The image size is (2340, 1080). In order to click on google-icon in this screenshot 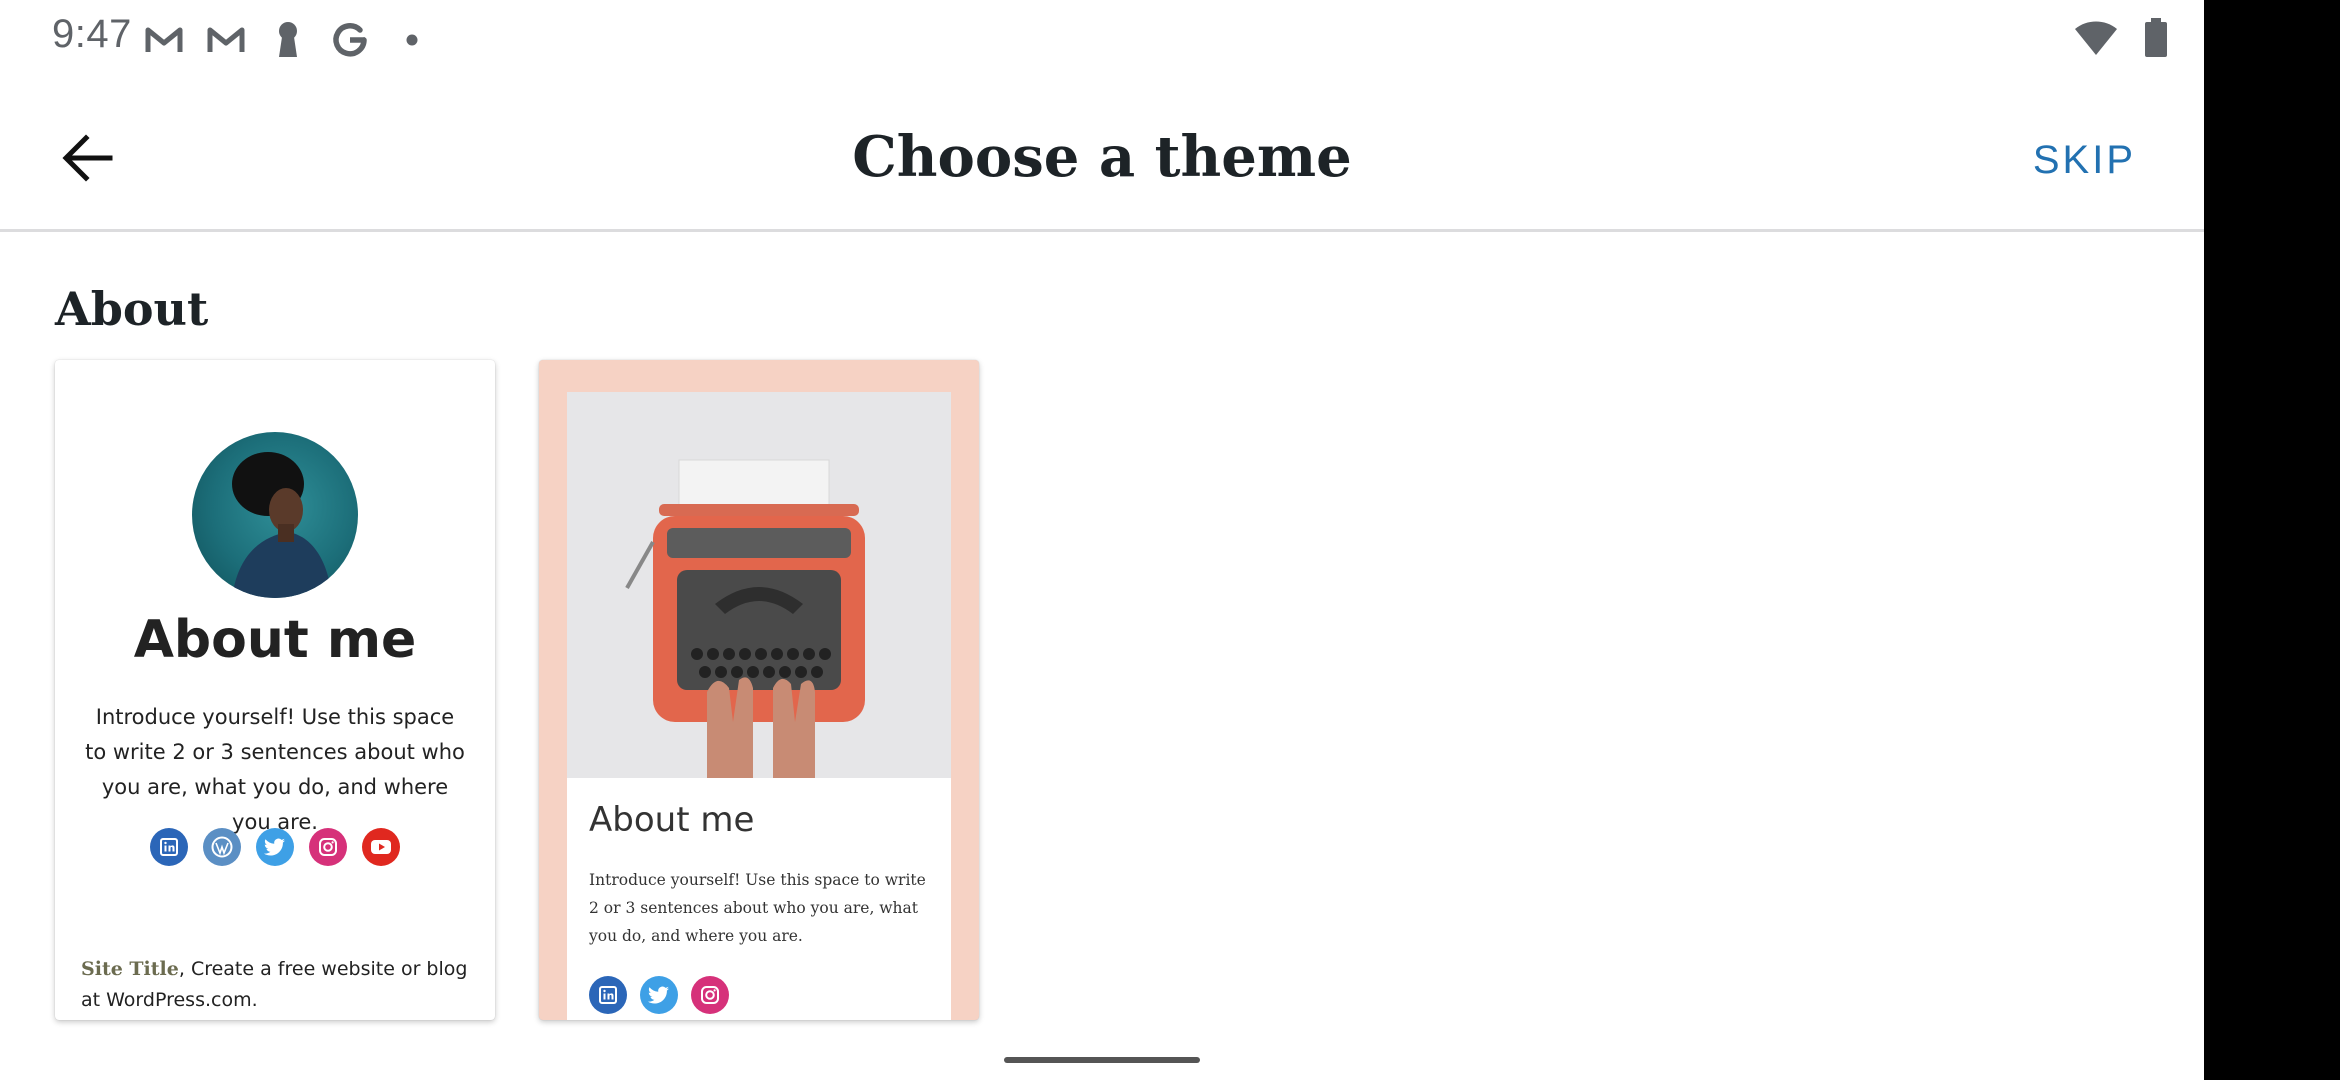, I will do `click(350, 40)`.